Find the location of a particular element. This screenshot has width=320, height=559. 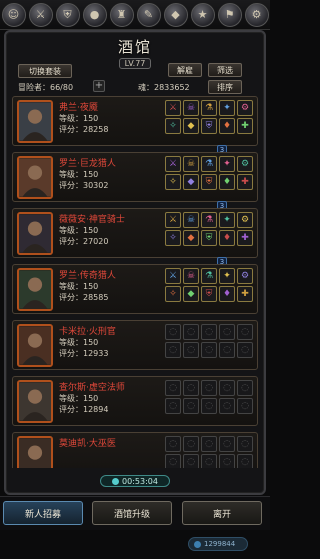

hero-card: 莫迪凯·大巫医 ◌ ◌ ◌ ◌ ◌ ◌ ◌ ◌ ◌ ◌ is located at coordinates (135, 450).